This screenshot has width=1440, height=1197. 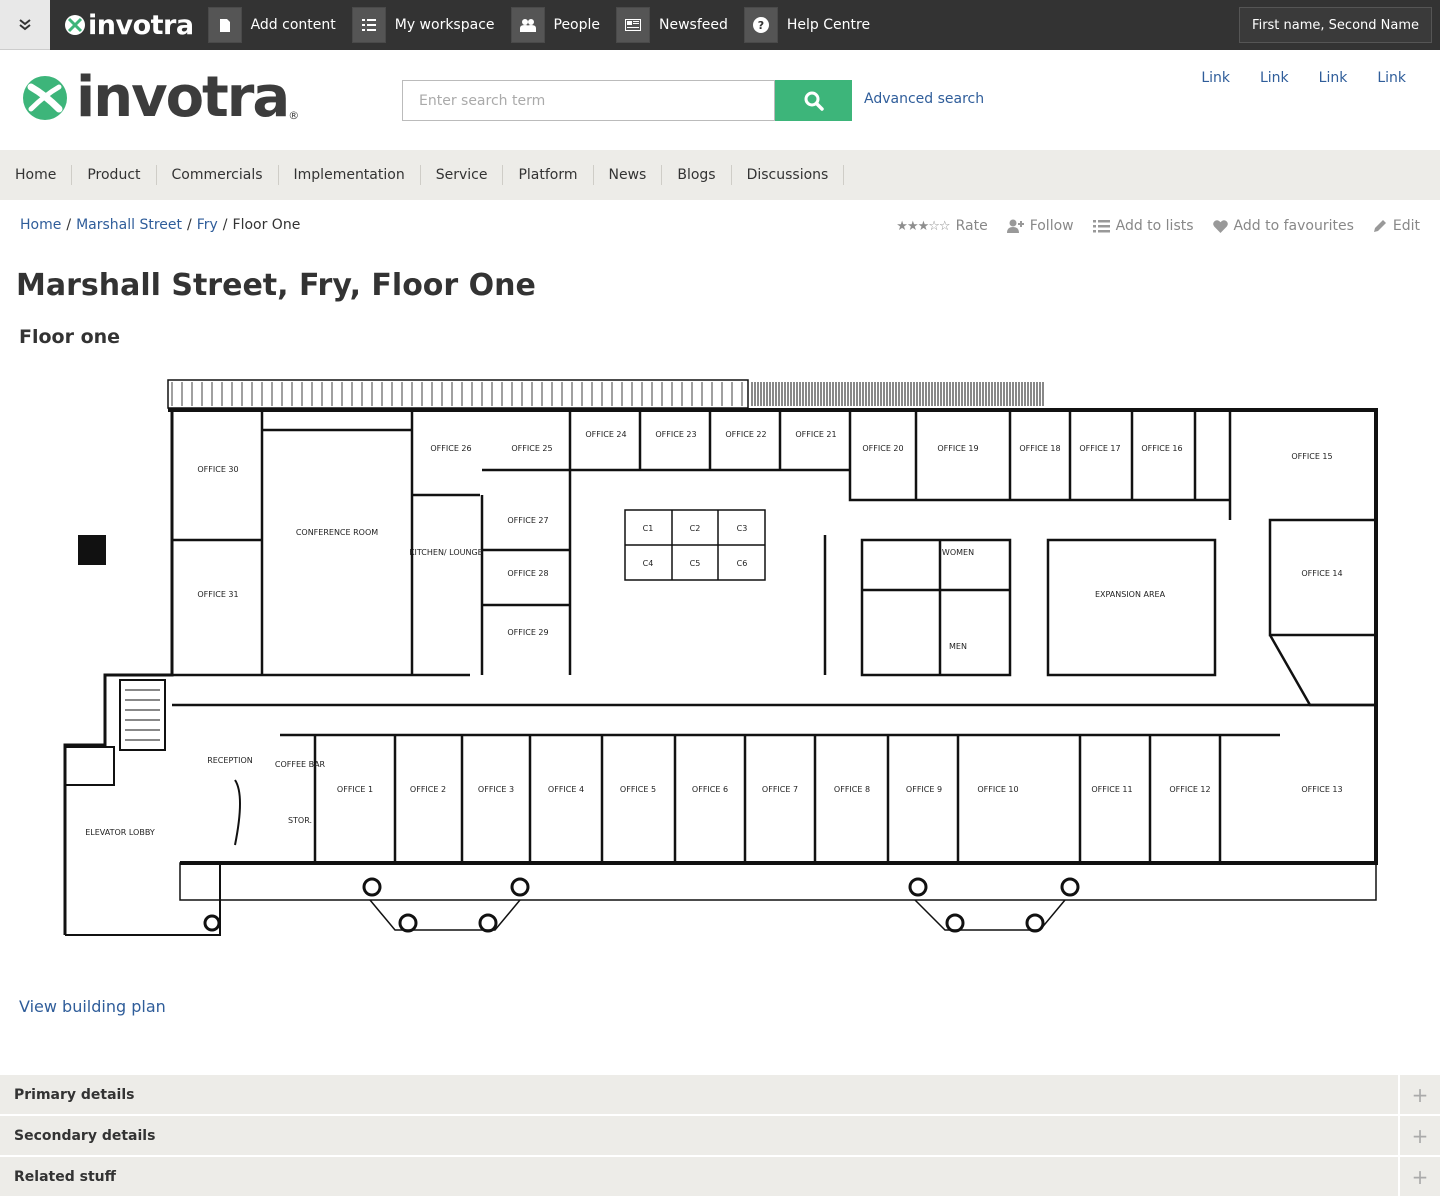 I want to click on site-logo: invotra ®, so click(x=160, y=98).